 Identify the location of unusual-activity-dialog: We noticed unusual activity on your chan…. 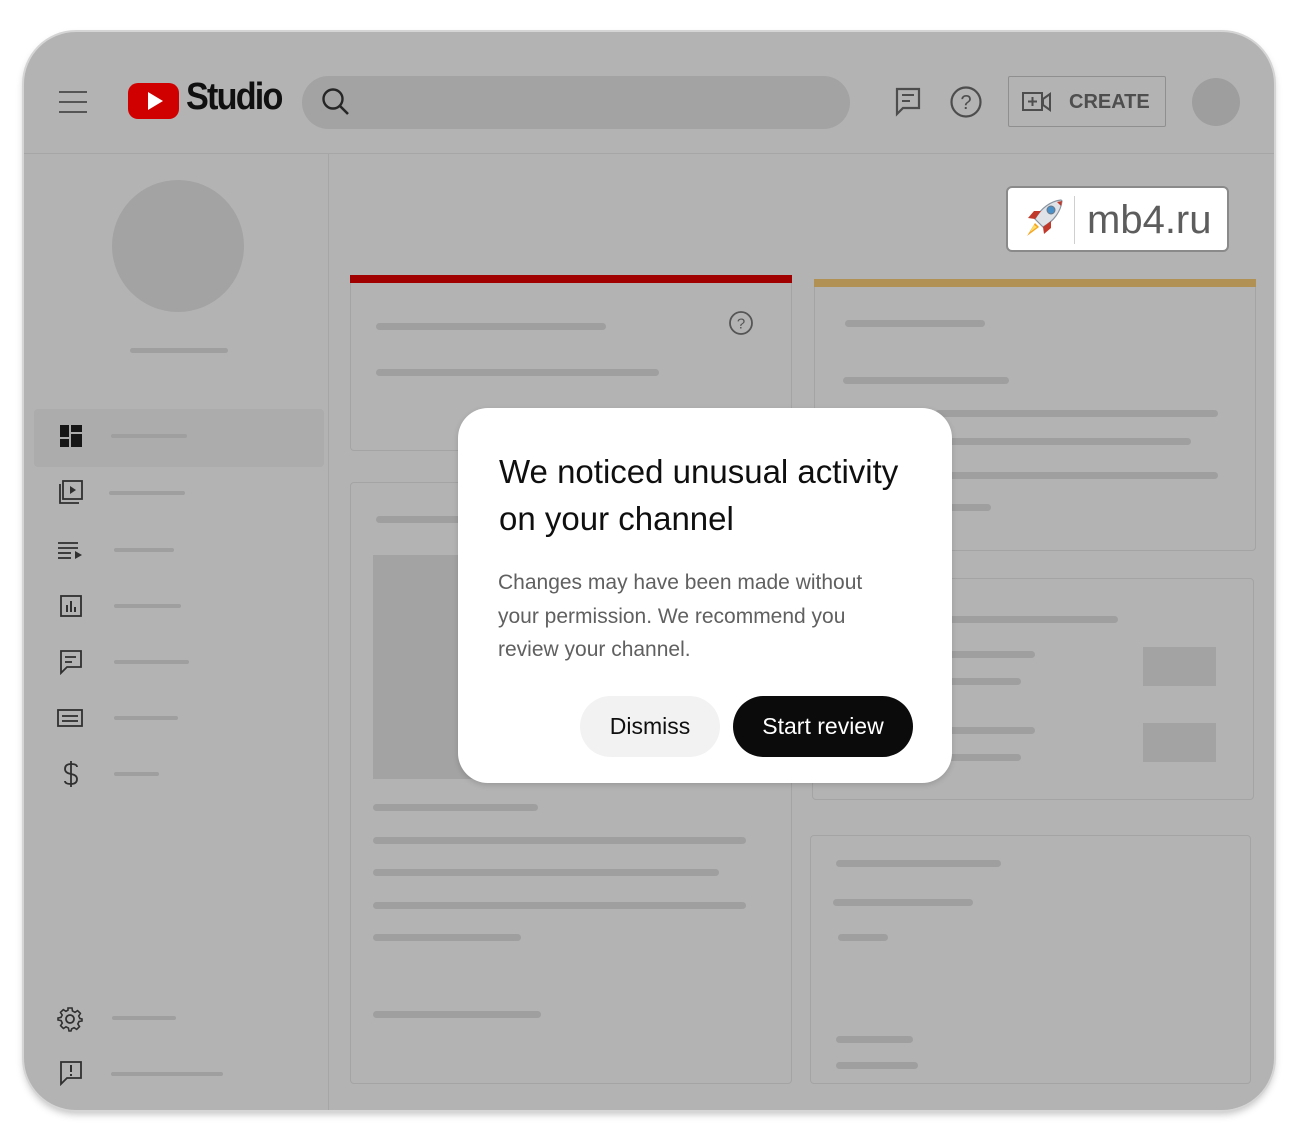
(705, 595).